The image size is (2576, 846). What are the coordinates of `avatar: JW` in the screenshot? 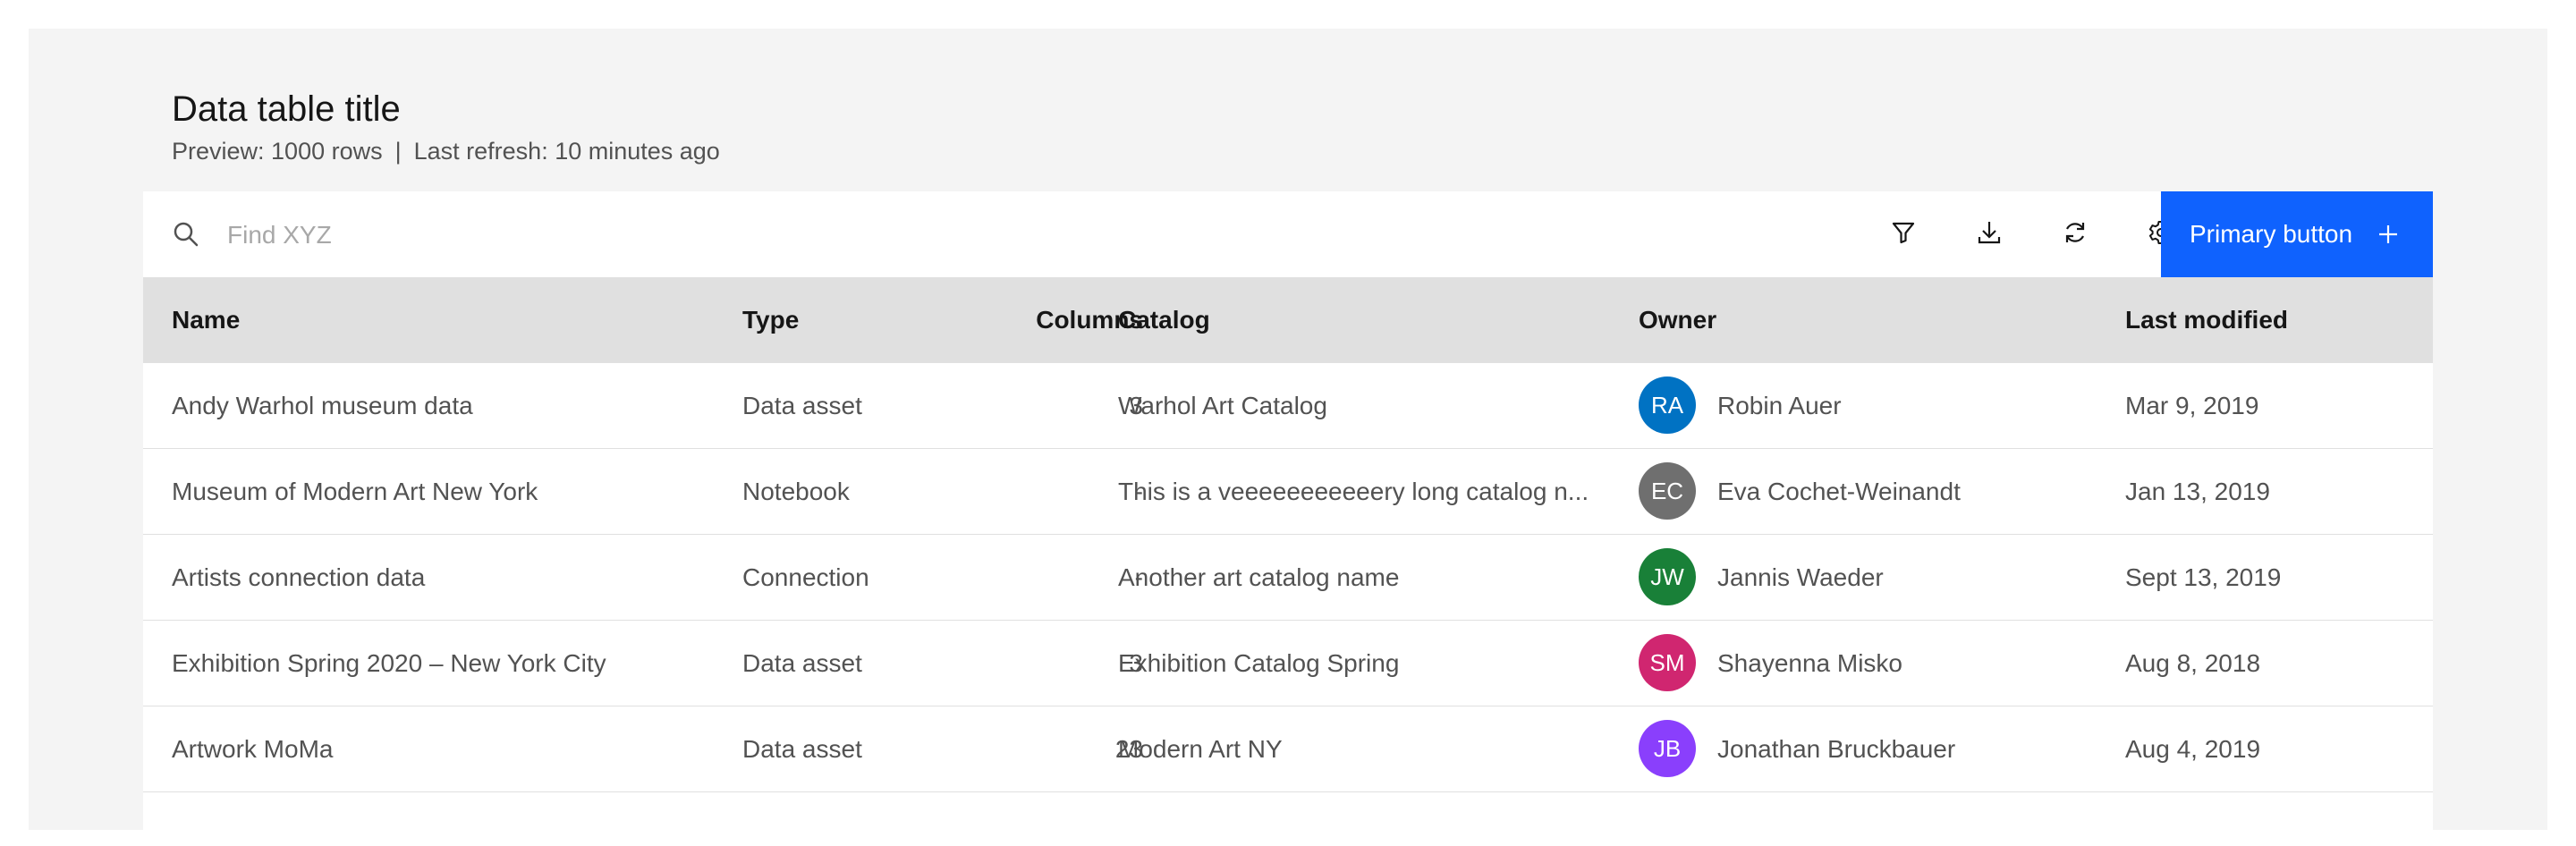 It's located at (1667, 576).